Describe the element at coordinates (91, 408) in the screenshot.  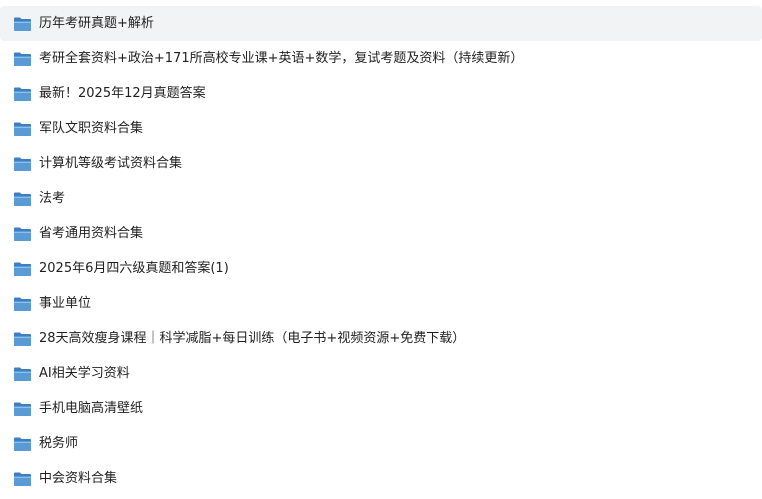
I see `folder-name: 手机电脑高清壁纸` at that location.